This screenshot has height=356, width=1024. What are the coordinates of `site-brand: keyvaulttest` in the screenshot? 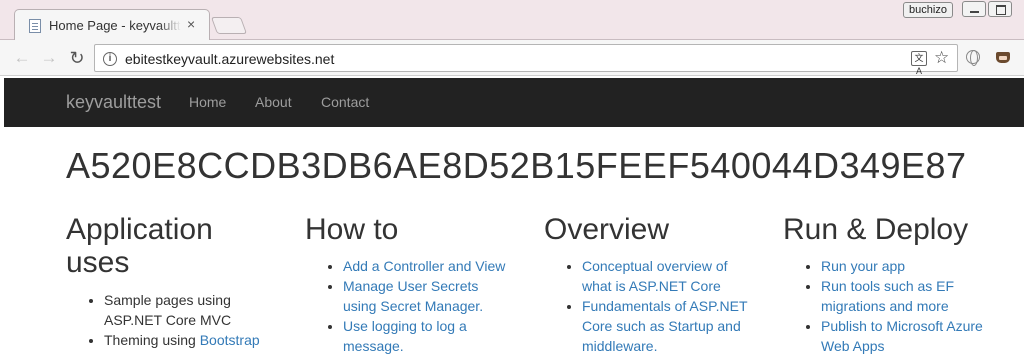 It's located at (113, 102).